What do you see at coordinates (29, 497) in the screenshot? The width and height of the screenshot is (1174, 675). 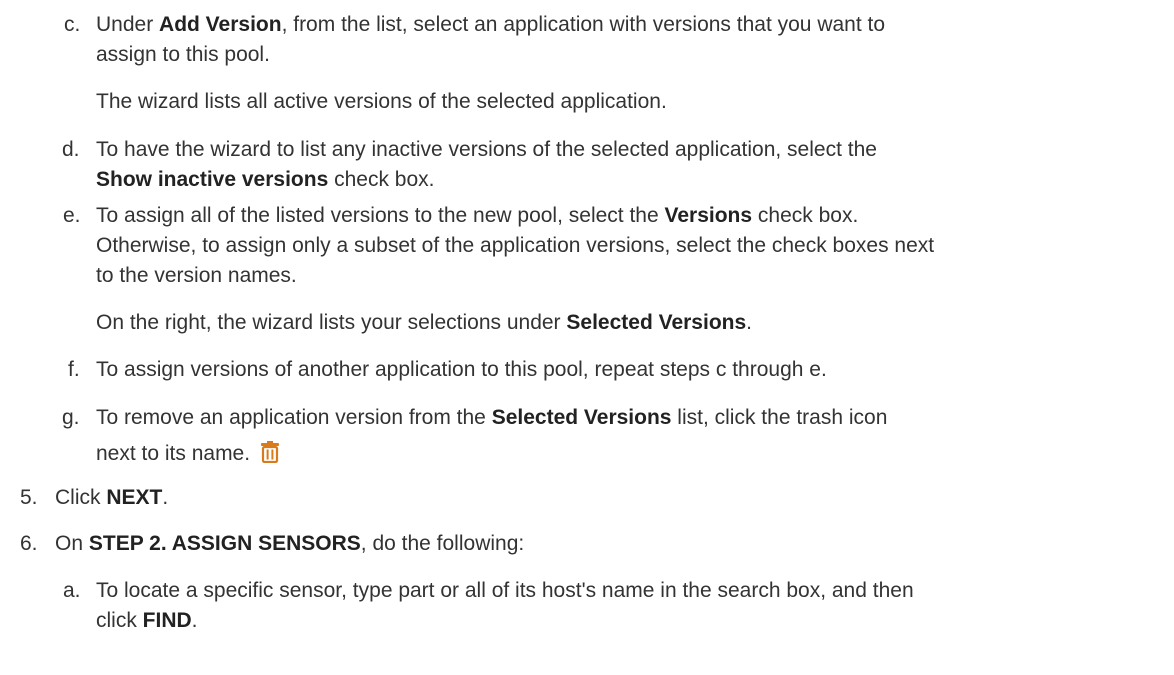 I see `step-5-marker: 5.` at bounding box center [29, 497].